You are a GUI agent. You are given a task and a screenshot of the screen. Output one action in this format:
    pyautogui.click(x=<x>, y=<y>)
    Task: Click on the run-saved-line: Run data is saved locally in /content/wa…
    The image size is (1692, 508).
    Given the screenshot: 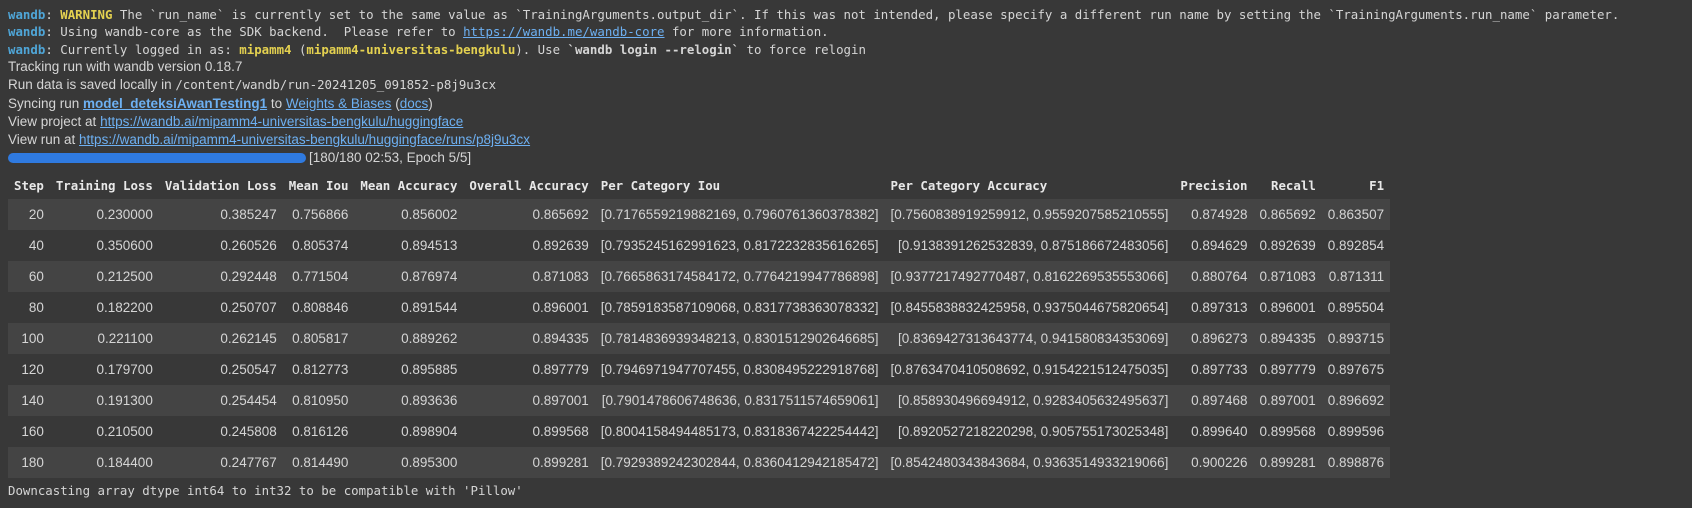 What is the action you would take?
    pyautogui.click(x=846, y=85)
    